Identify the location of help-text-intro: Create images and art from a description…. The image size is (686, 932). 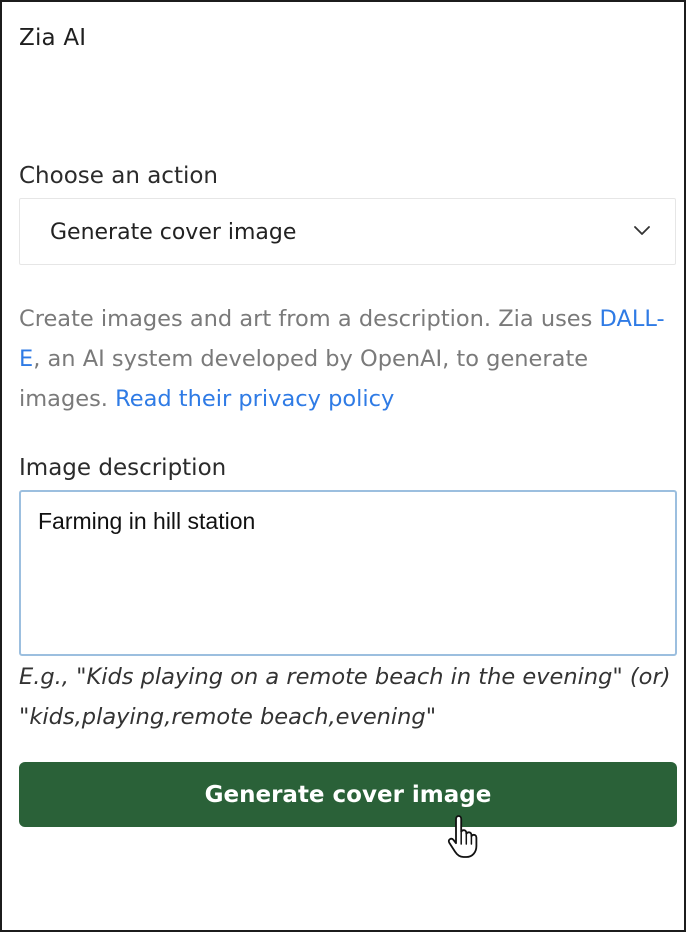
(309, 319).